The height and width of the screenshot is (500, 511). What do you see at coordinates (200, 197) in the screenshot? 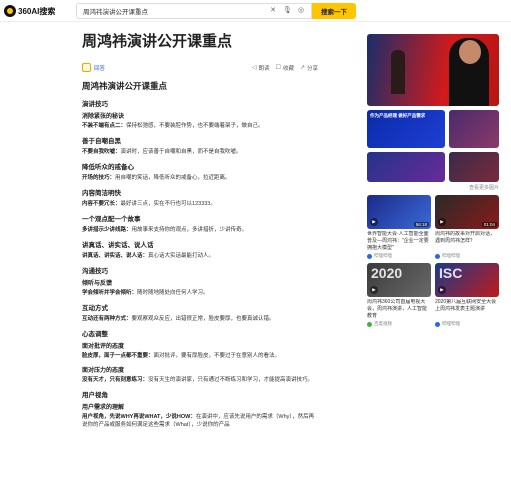
I see `answer-section: 内容简洁明快内容不要冗长：最好讲三点，实在不行也可以123333。` at bounding box center [200, 197].